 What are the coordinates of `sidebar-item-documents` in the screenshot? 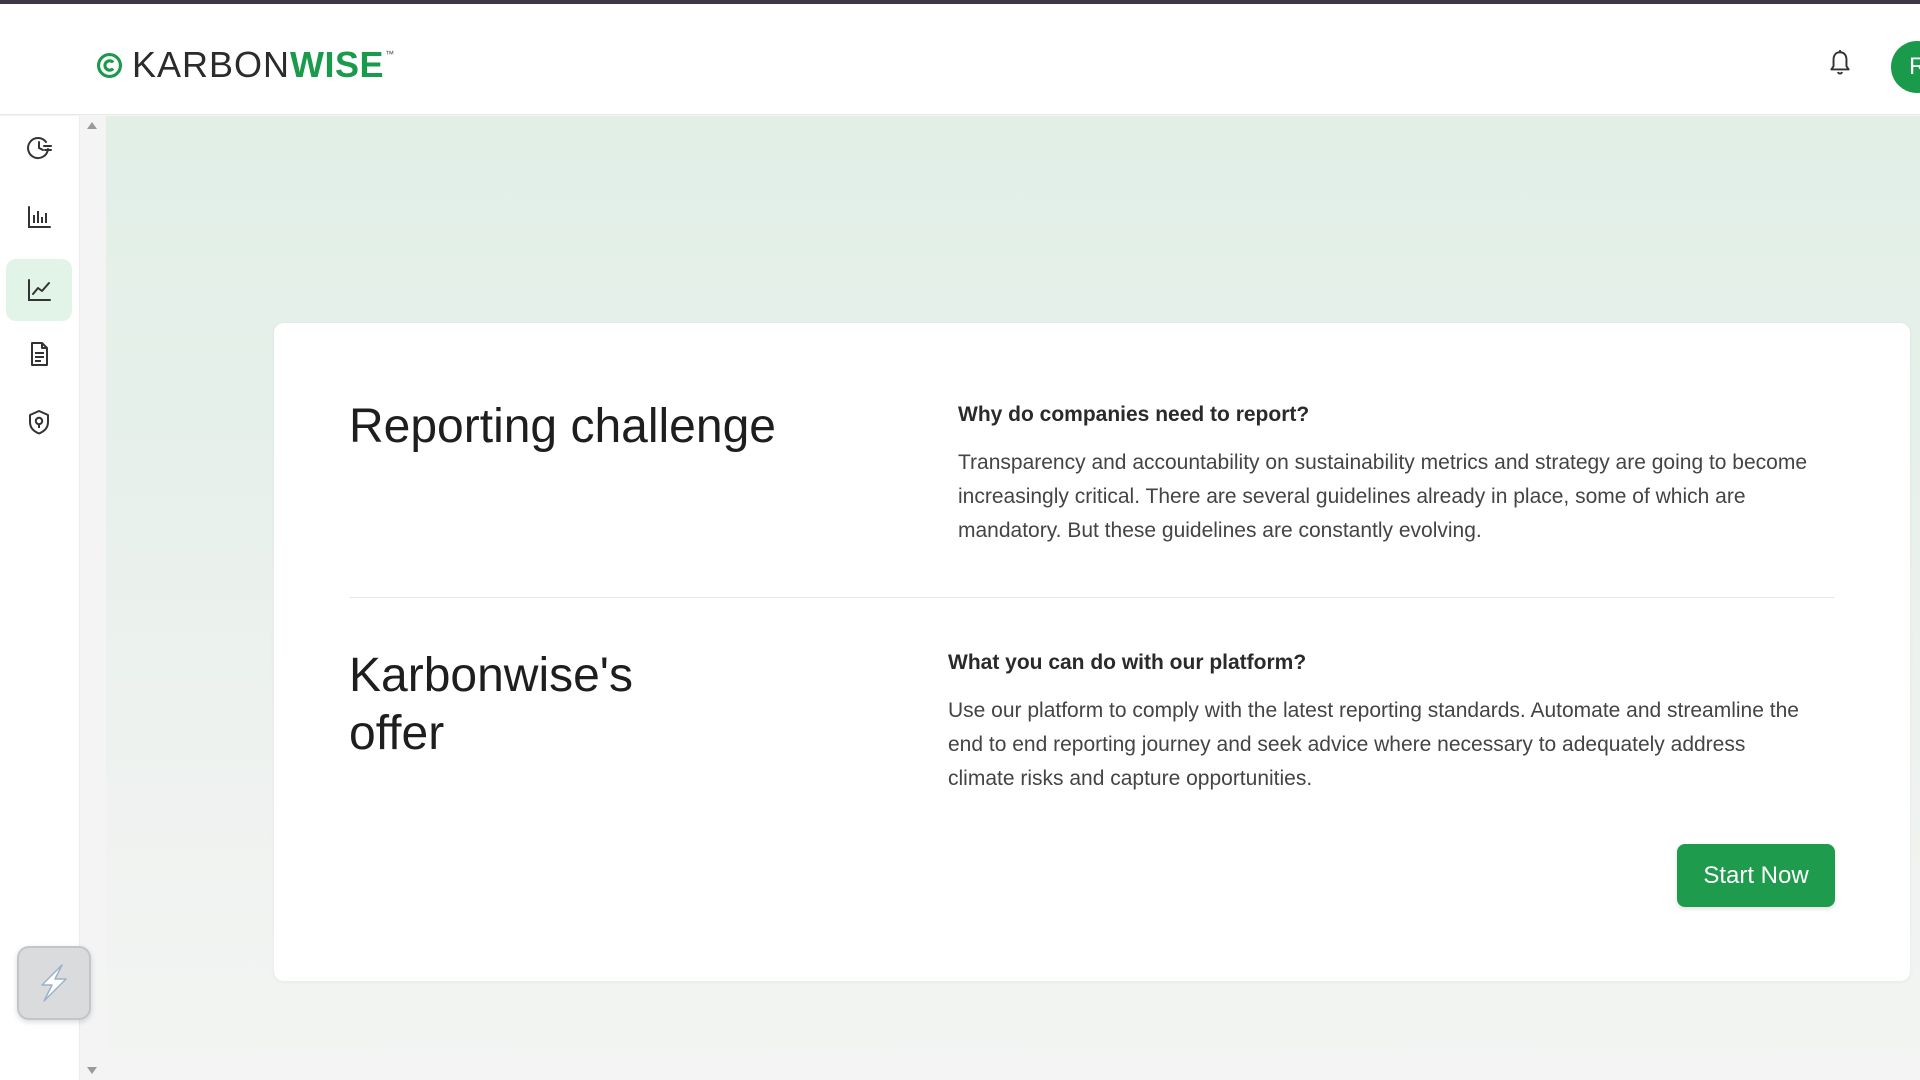 It's located at (39, 354).